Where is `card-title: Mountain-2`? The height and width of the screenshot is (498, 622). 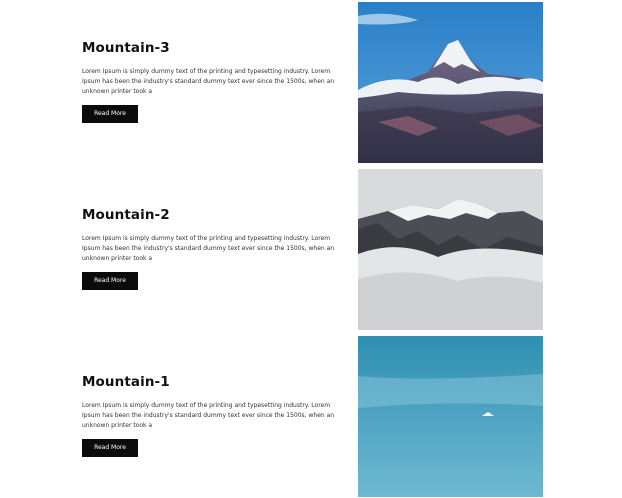
card-title: Mountain-2 is located at coordinates (126, 215).